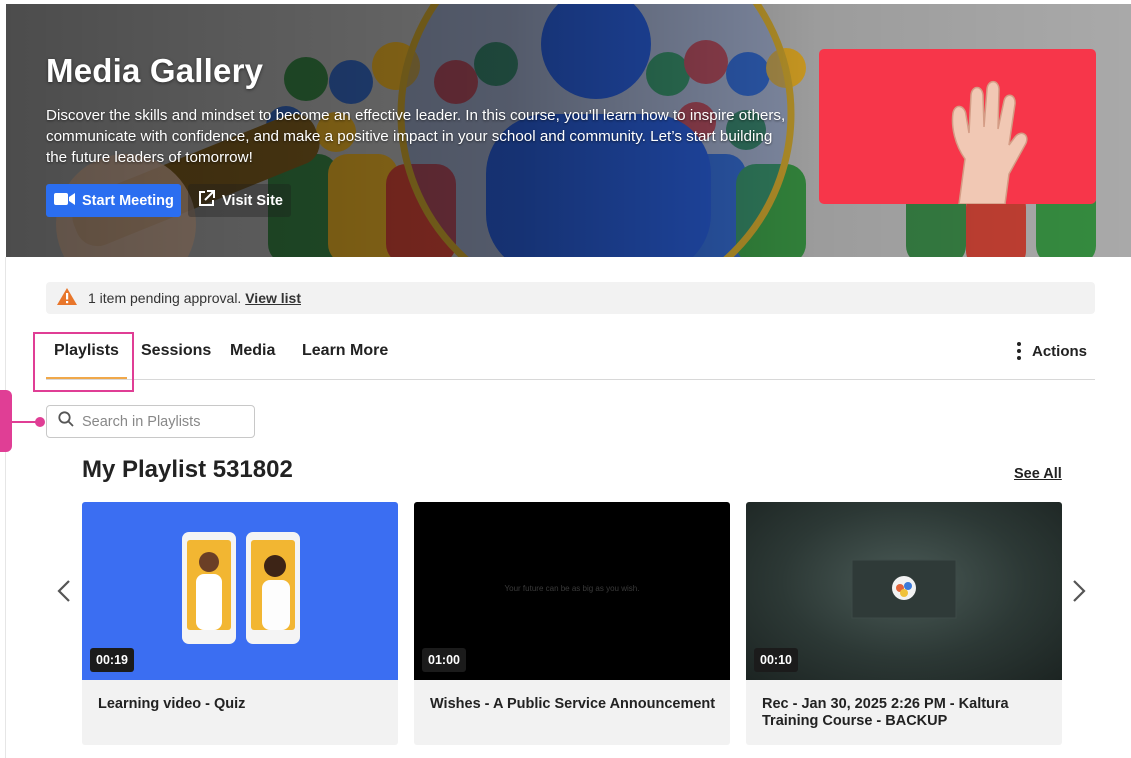  Describe the element at coordinates (345, 351) in the screenshot. I see `tab-learn-more: Learn More` at that location.